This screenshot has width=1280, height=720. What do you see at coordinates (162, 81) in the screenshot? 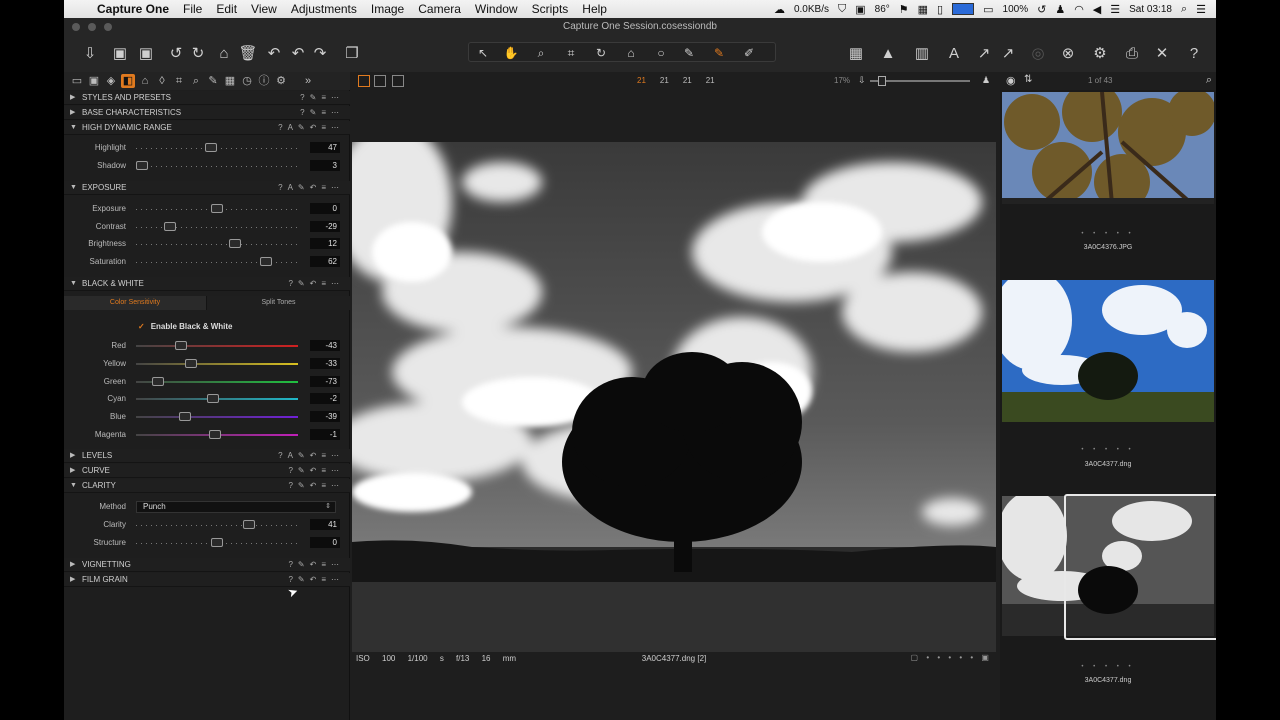
I see `composition-tab-icon: ◊` at bounding box center [162, 81].